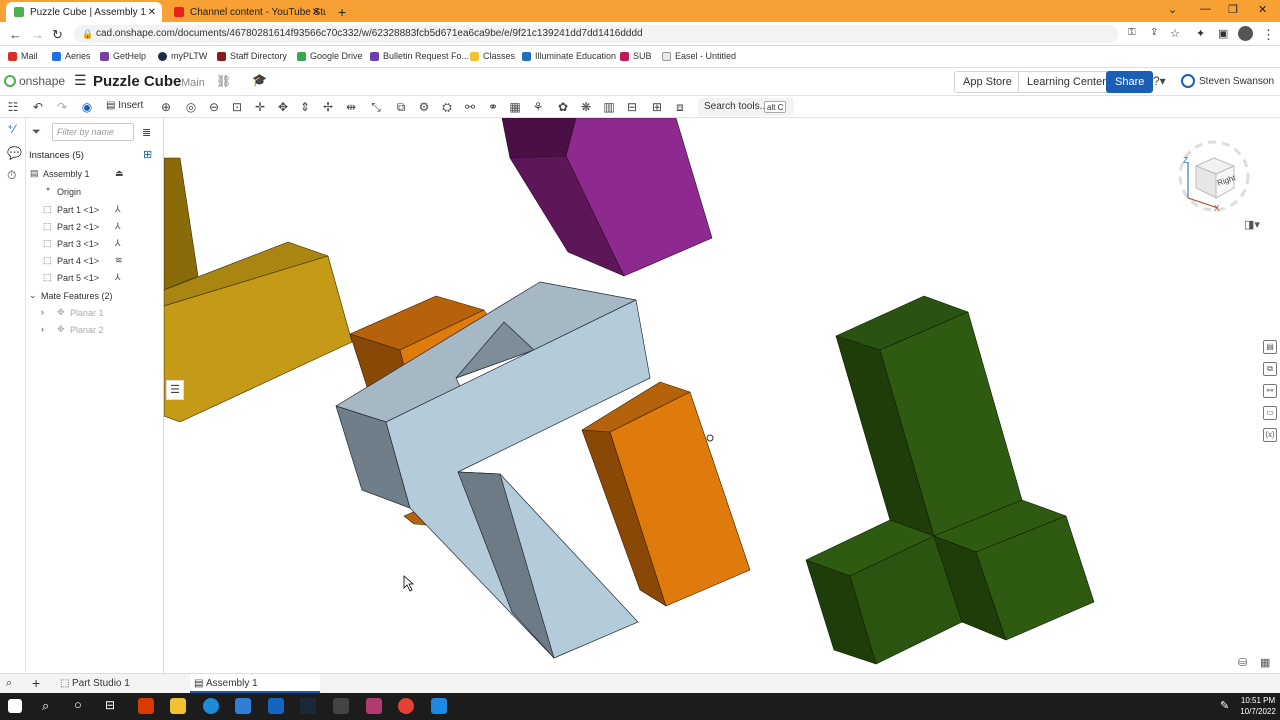 This screenshot has width=1280, height=720. Describe the element at coordinates (1188, 81) in the screenshot. I see `user-avatar-icon` at that location.